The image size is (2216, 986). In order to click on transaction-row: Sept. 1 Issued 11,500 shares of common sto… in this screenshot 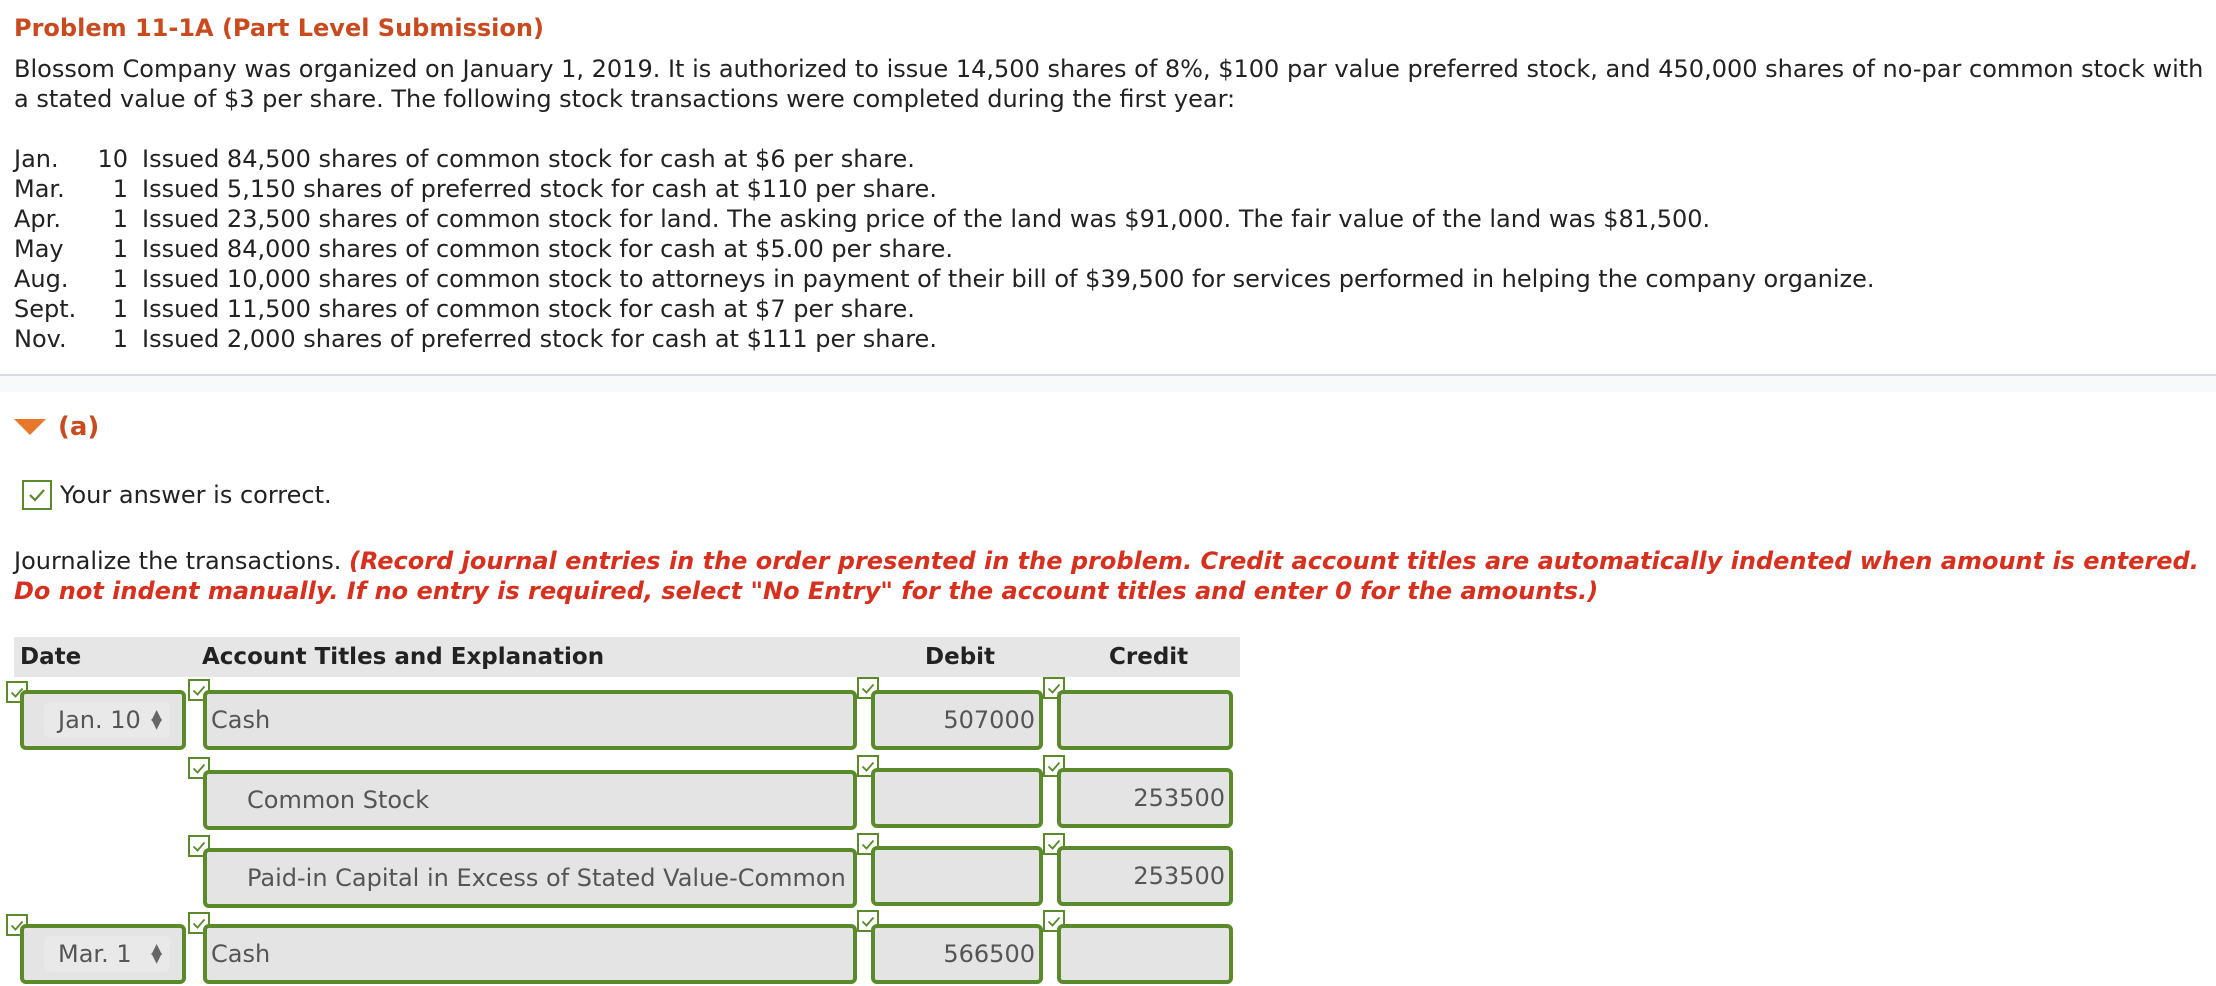, I will do `click(944, 309)`.